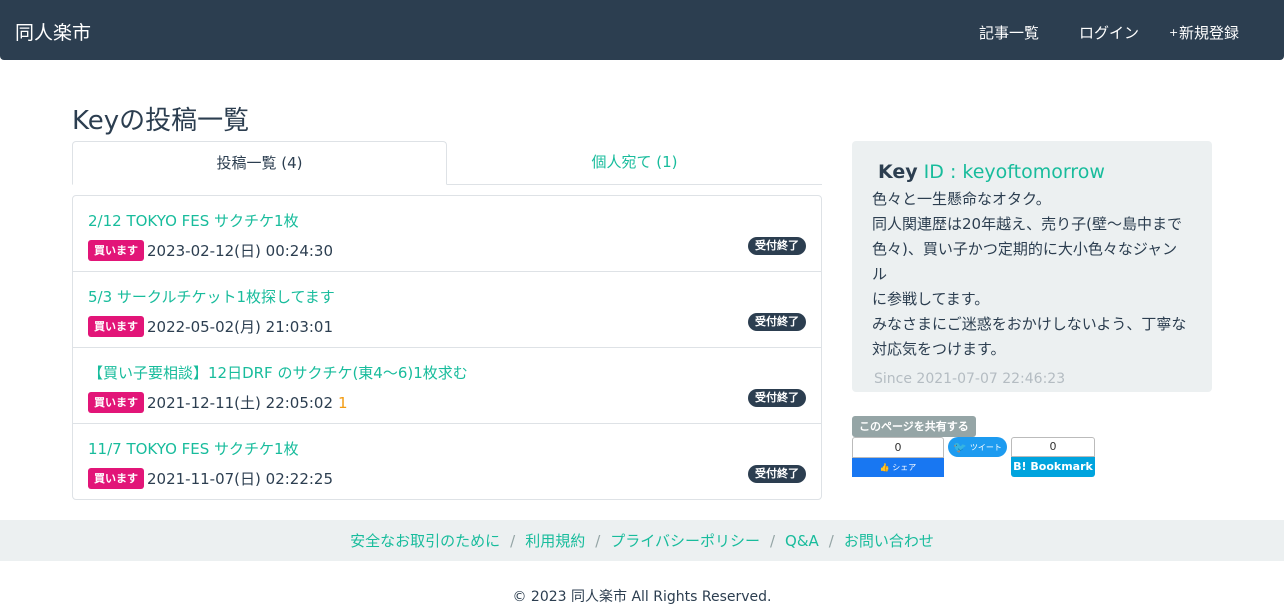 Image resolution: width=1284 pixels, height=607 pixels. What do you see at coordinates (555, 540) in the screenshot?
I see `footer-link-terms: 利用規約` at bounding box center [555, 540].